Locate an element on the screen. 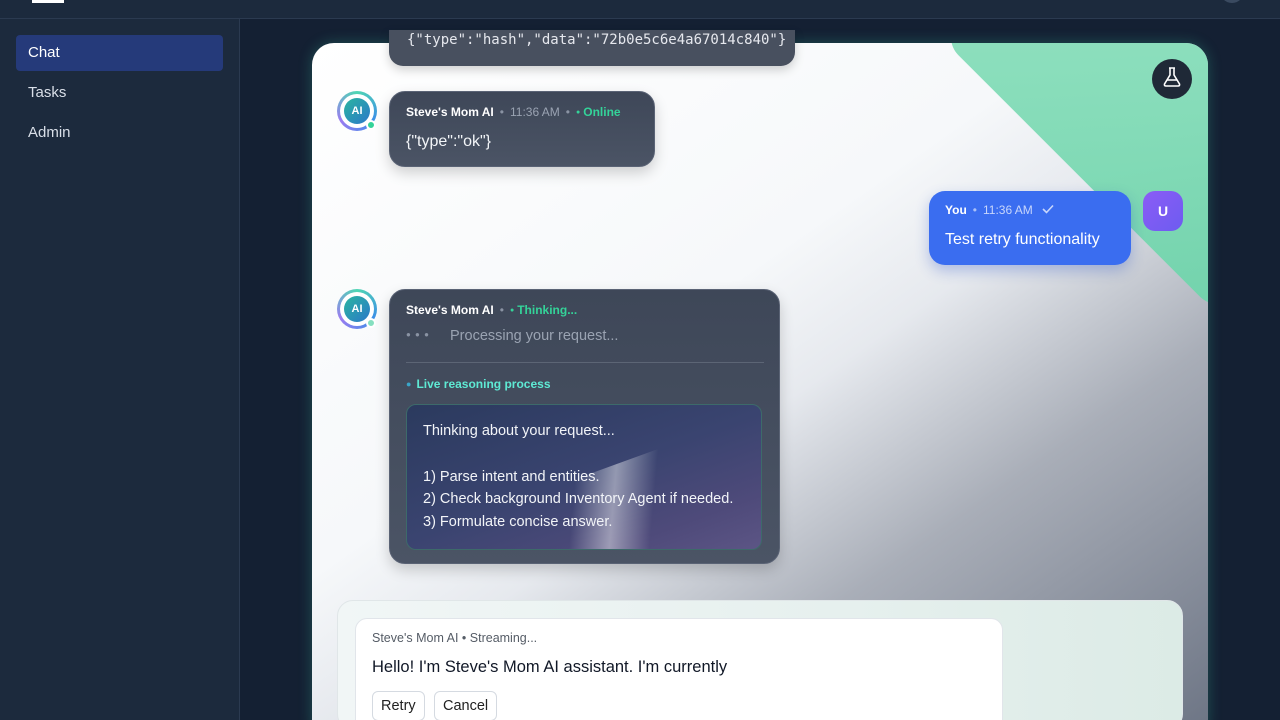 This screenshot has height=720, width=1280. user-avatar: U is located at coordinates (1163, 211).